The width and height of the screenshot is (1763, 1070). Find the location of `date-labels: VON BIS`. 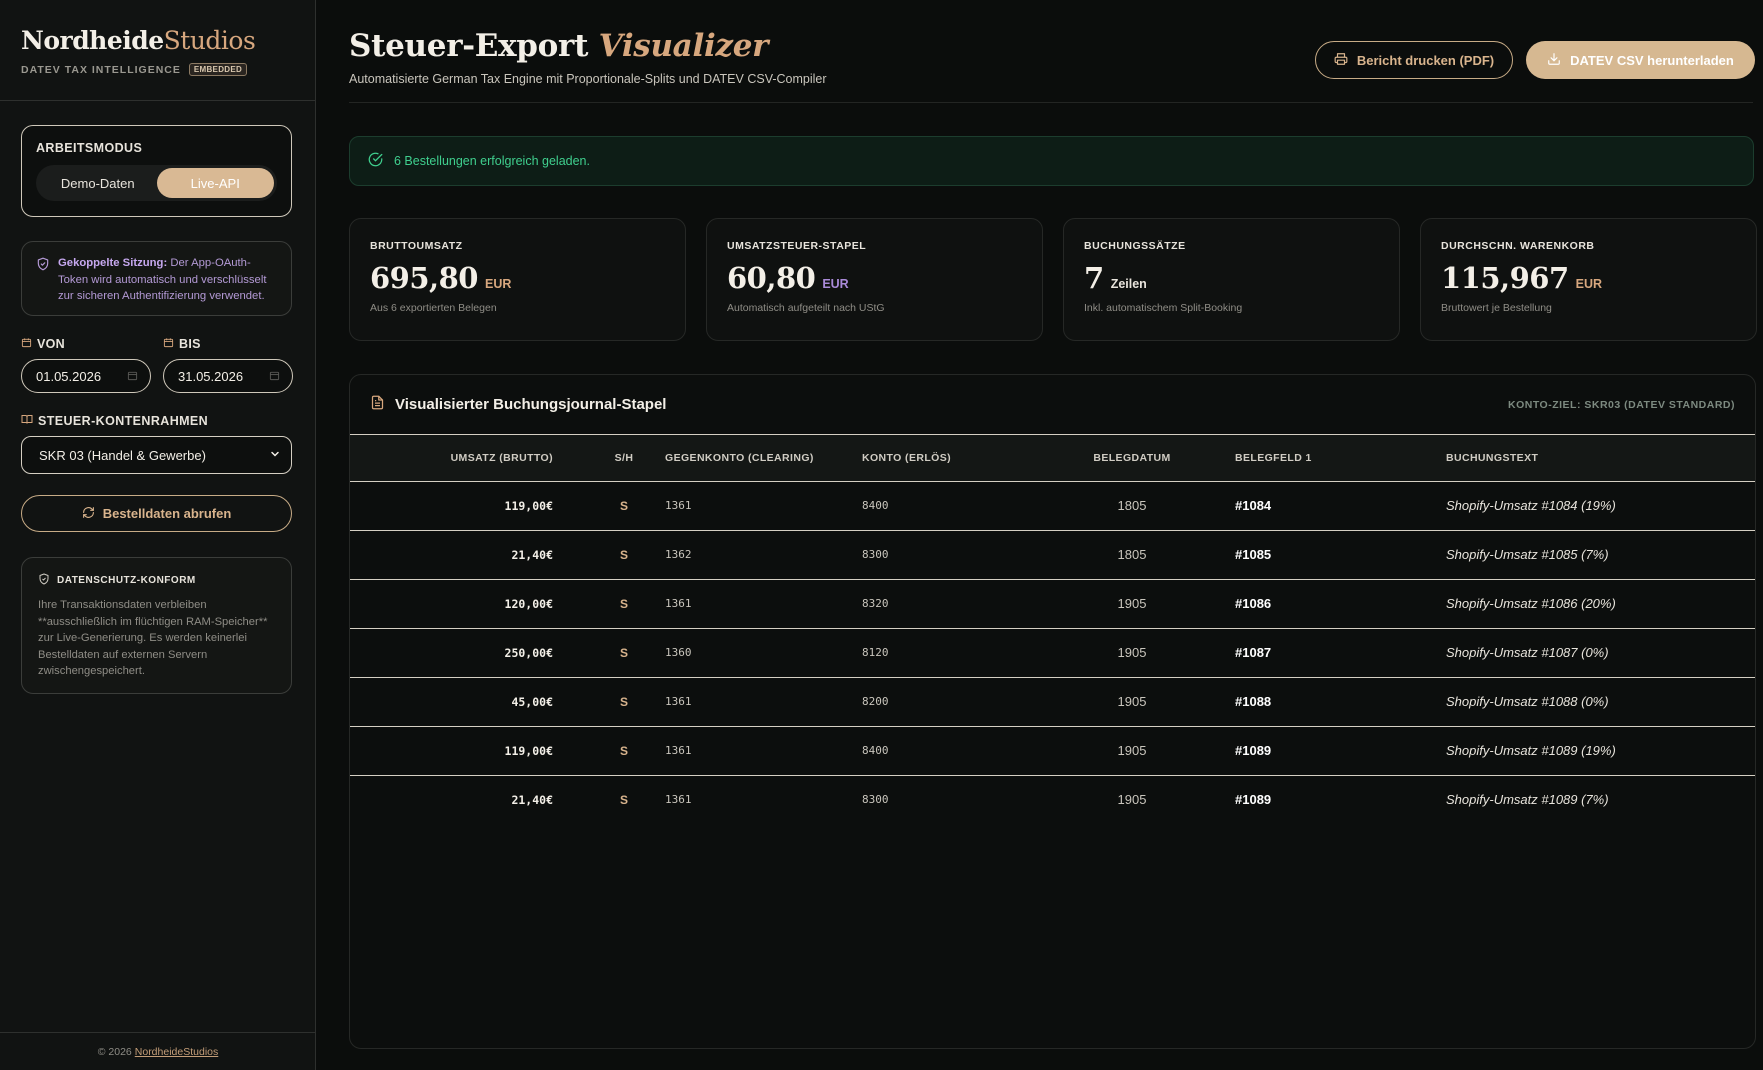

date-labels: VON BIS is located at coordinates (156, 344).